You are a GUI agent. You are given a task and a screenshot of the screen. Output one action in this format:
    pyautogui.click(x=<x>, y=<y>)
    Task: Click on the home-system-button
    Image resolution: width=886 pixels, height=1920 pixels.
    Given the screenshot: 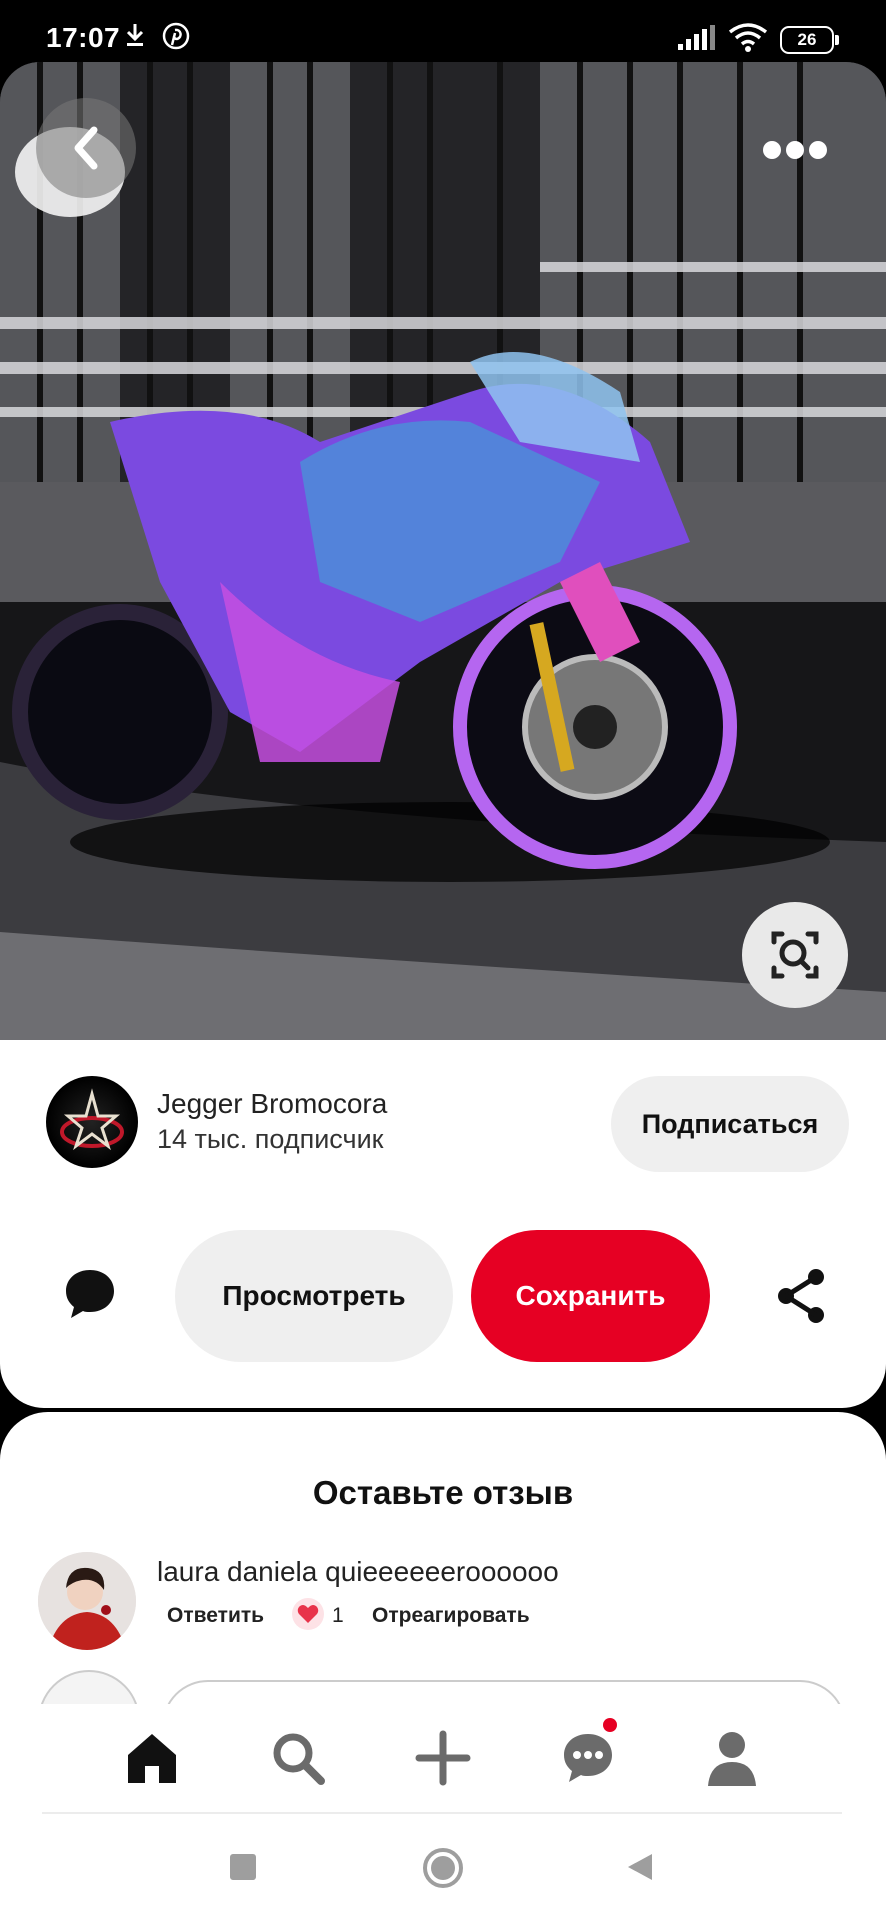 What is the action you would take?
    pyautogui.click(x=443, y=1870)
    